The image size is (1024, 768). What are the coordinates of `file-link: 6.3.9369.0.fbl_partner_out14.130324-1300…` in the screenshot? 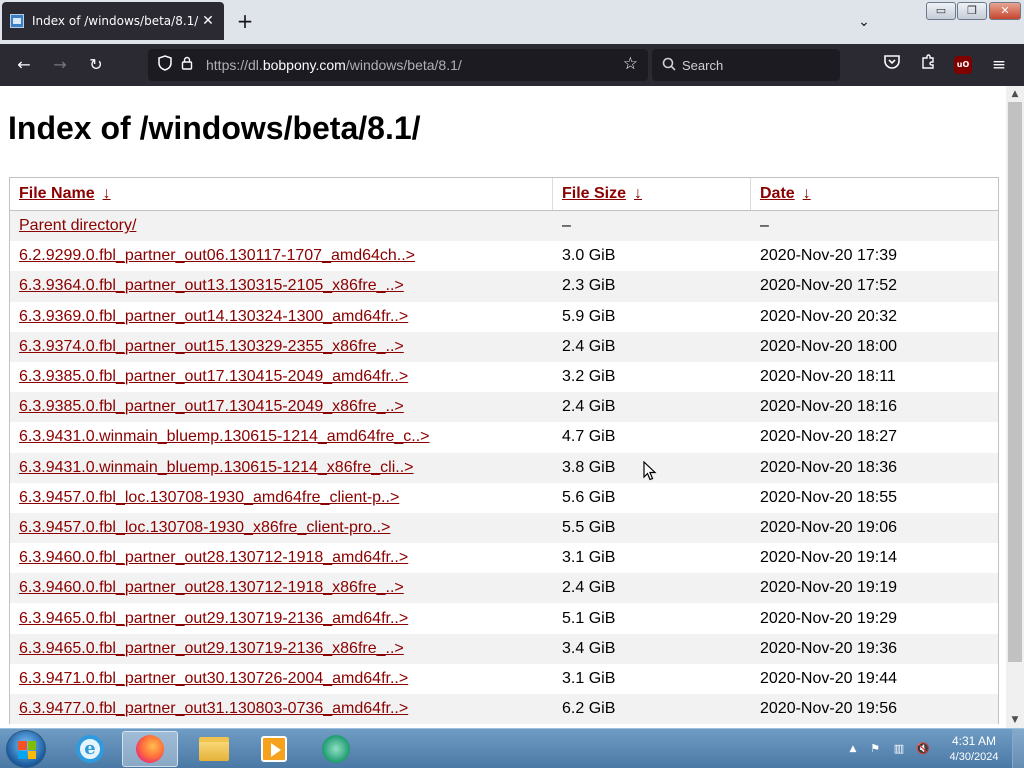 It's located at (213, 316).